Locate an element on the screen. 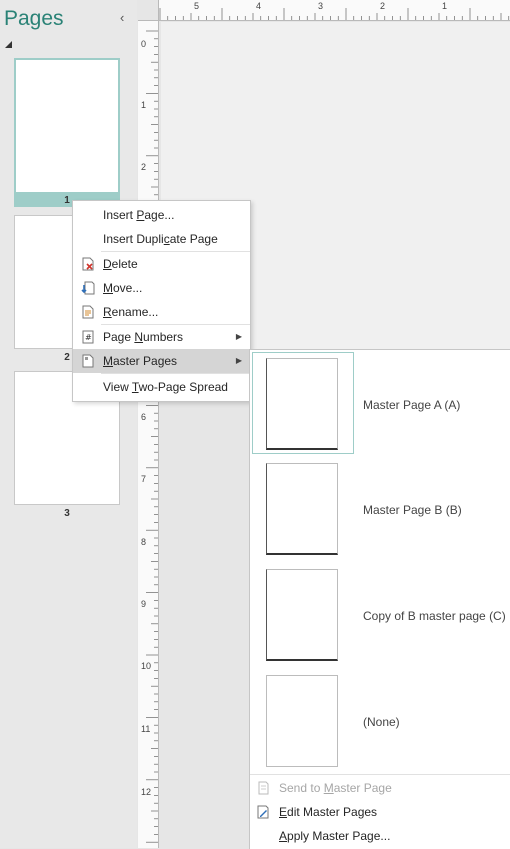 Image resolution: width=510 pixels, height=849 pixels. master-page-label: Copy of B master page (C) is located at coordinates (434, 616).